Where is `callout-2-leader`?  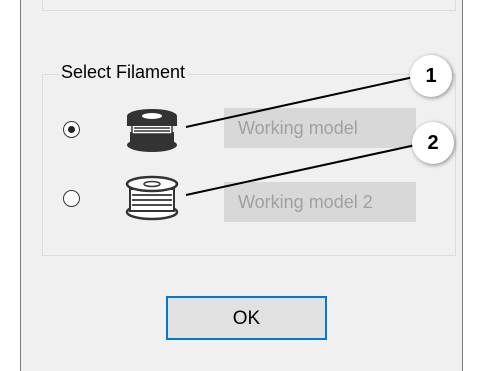 callout-2-leader is located at coordinates (310, 168).